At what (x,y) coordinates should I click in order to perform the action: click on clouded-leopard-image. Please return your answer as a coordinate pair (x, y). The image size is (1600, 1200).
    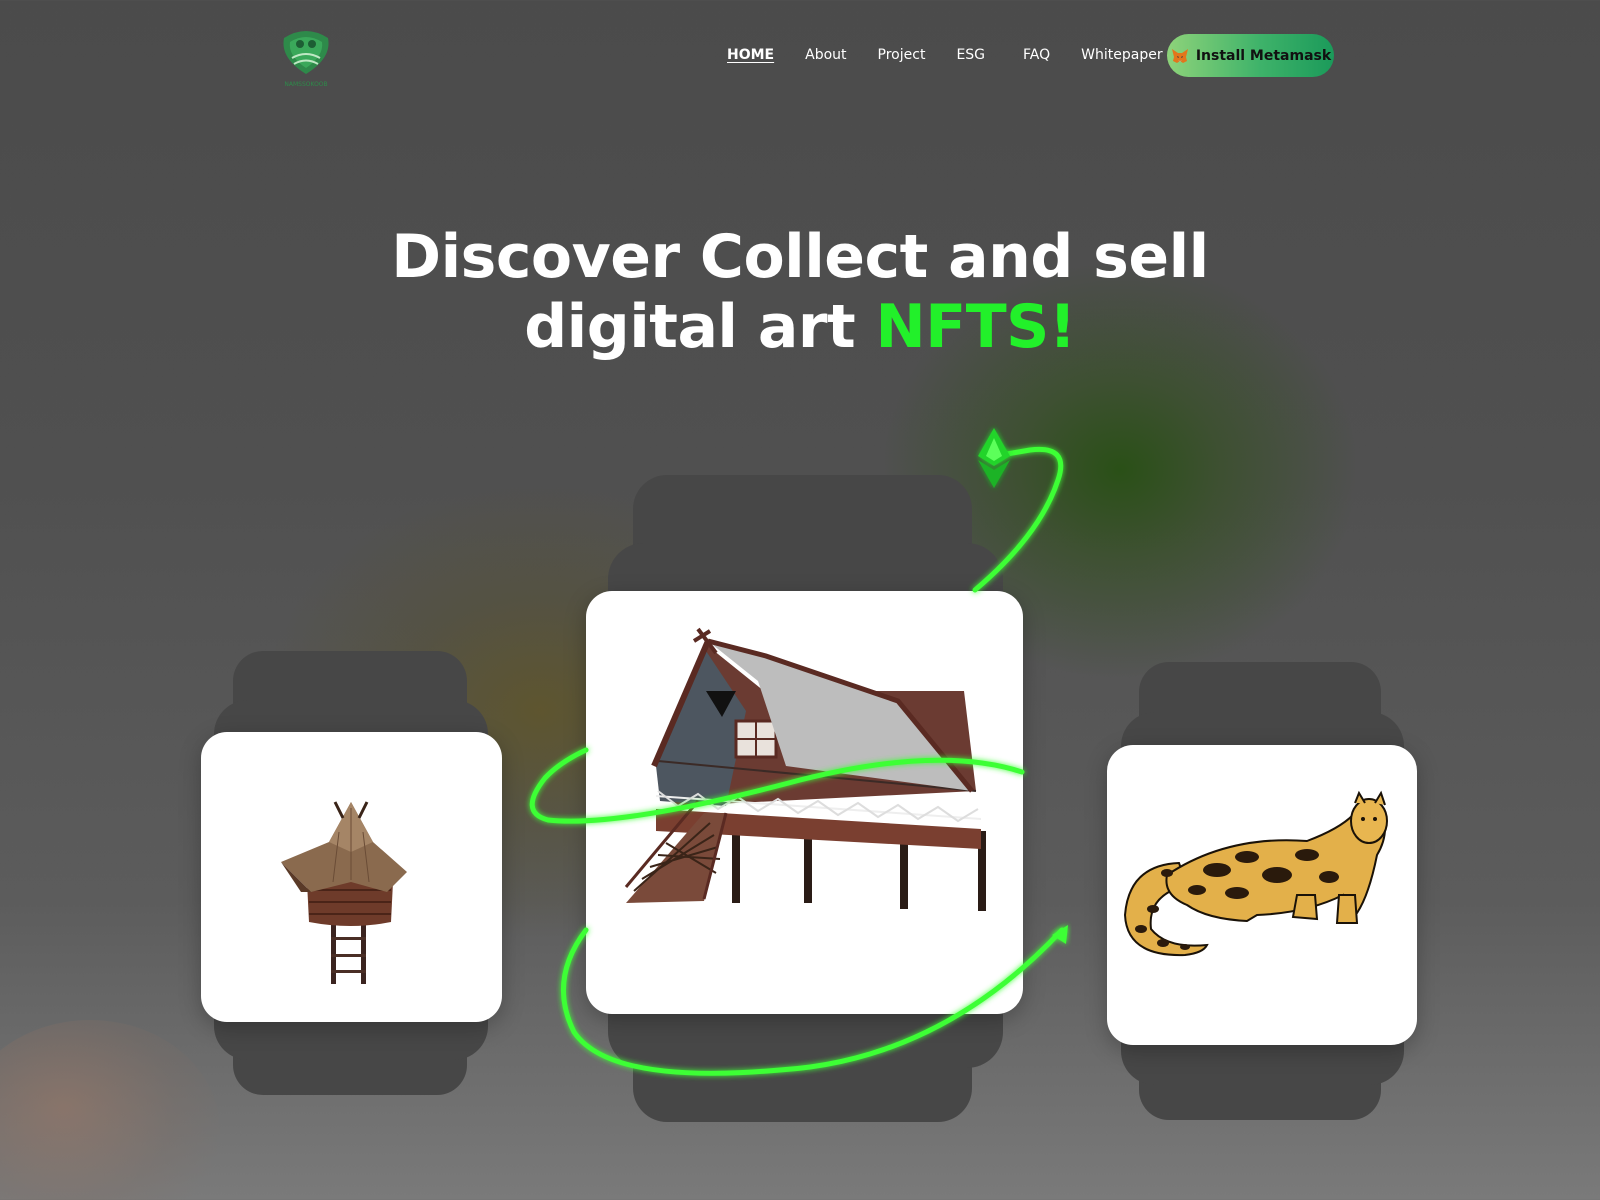
    Looking at the image, I should click on (1255, 873).